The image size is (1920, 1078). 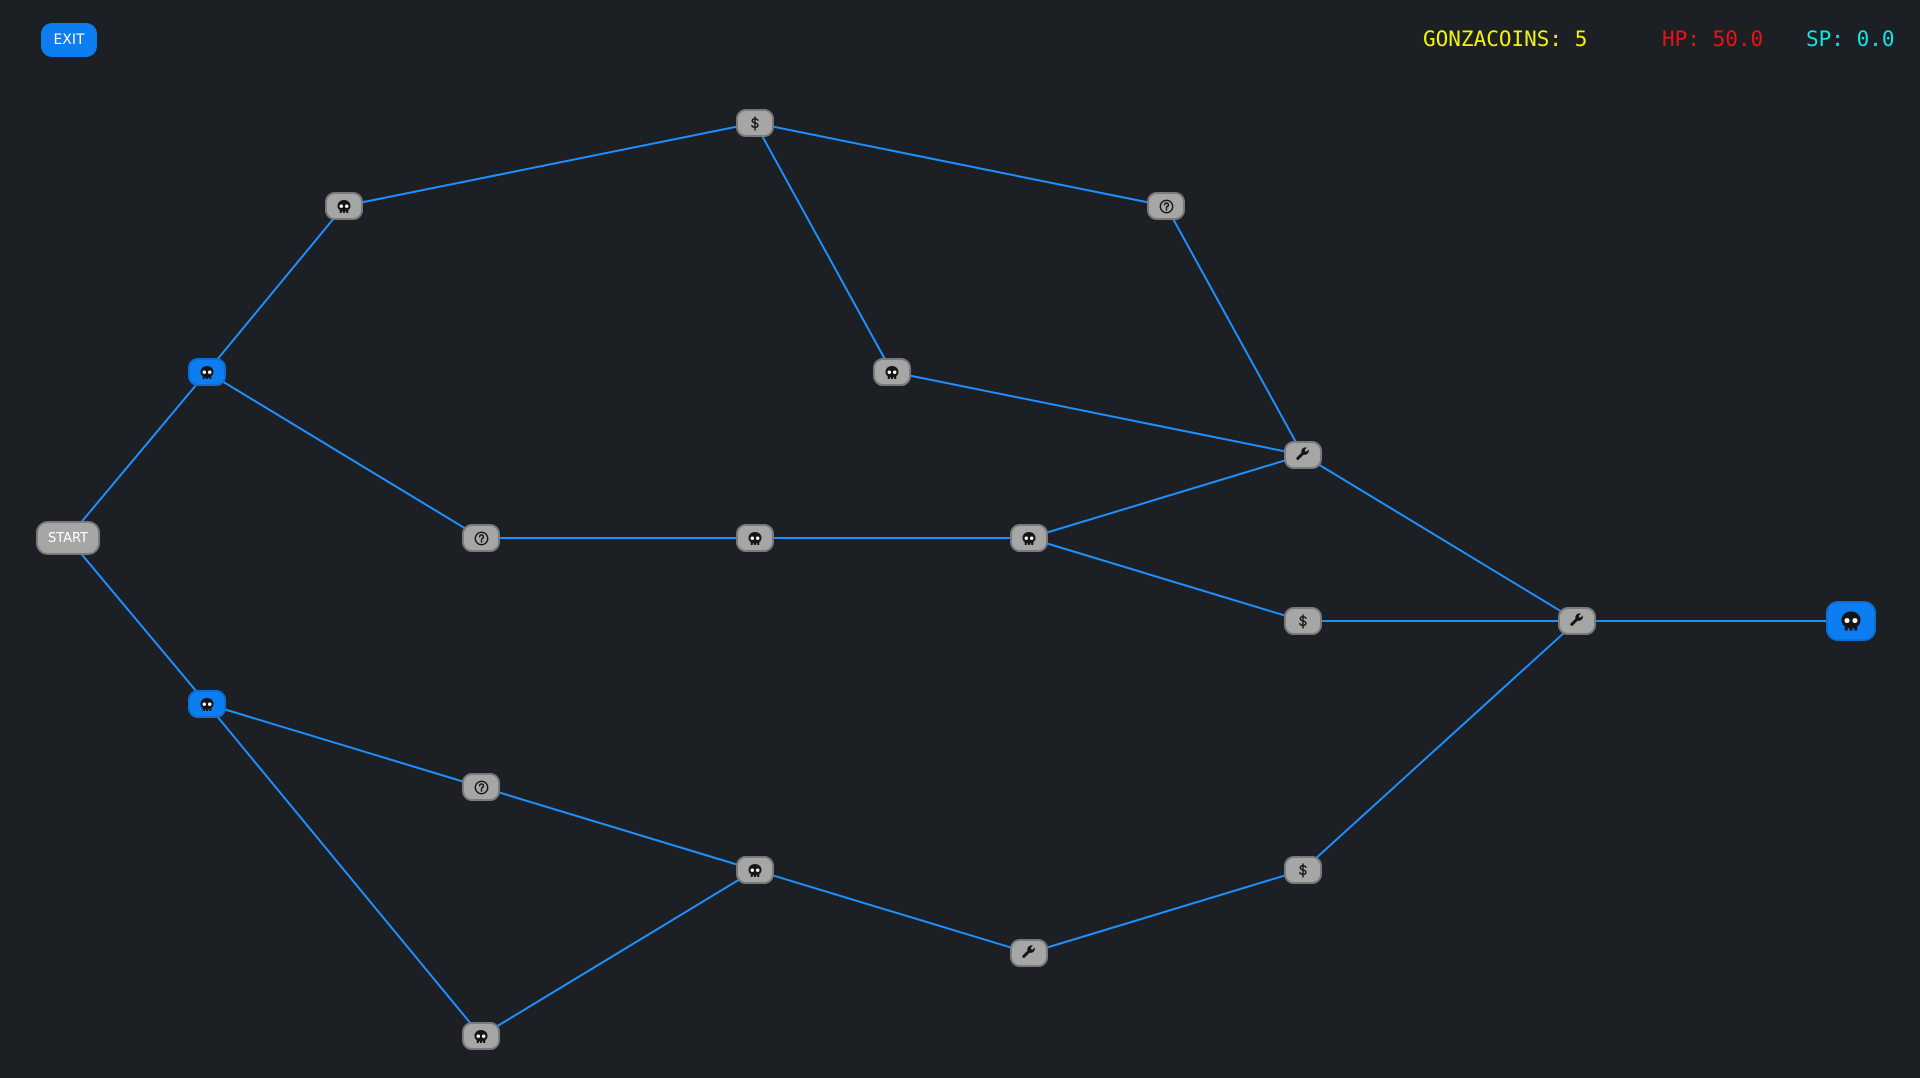 What do you see at coordinates (1713, 39) in the screenshot?
I see `hp-counter: HP: 50.0` at bounding box center [1713, 39].